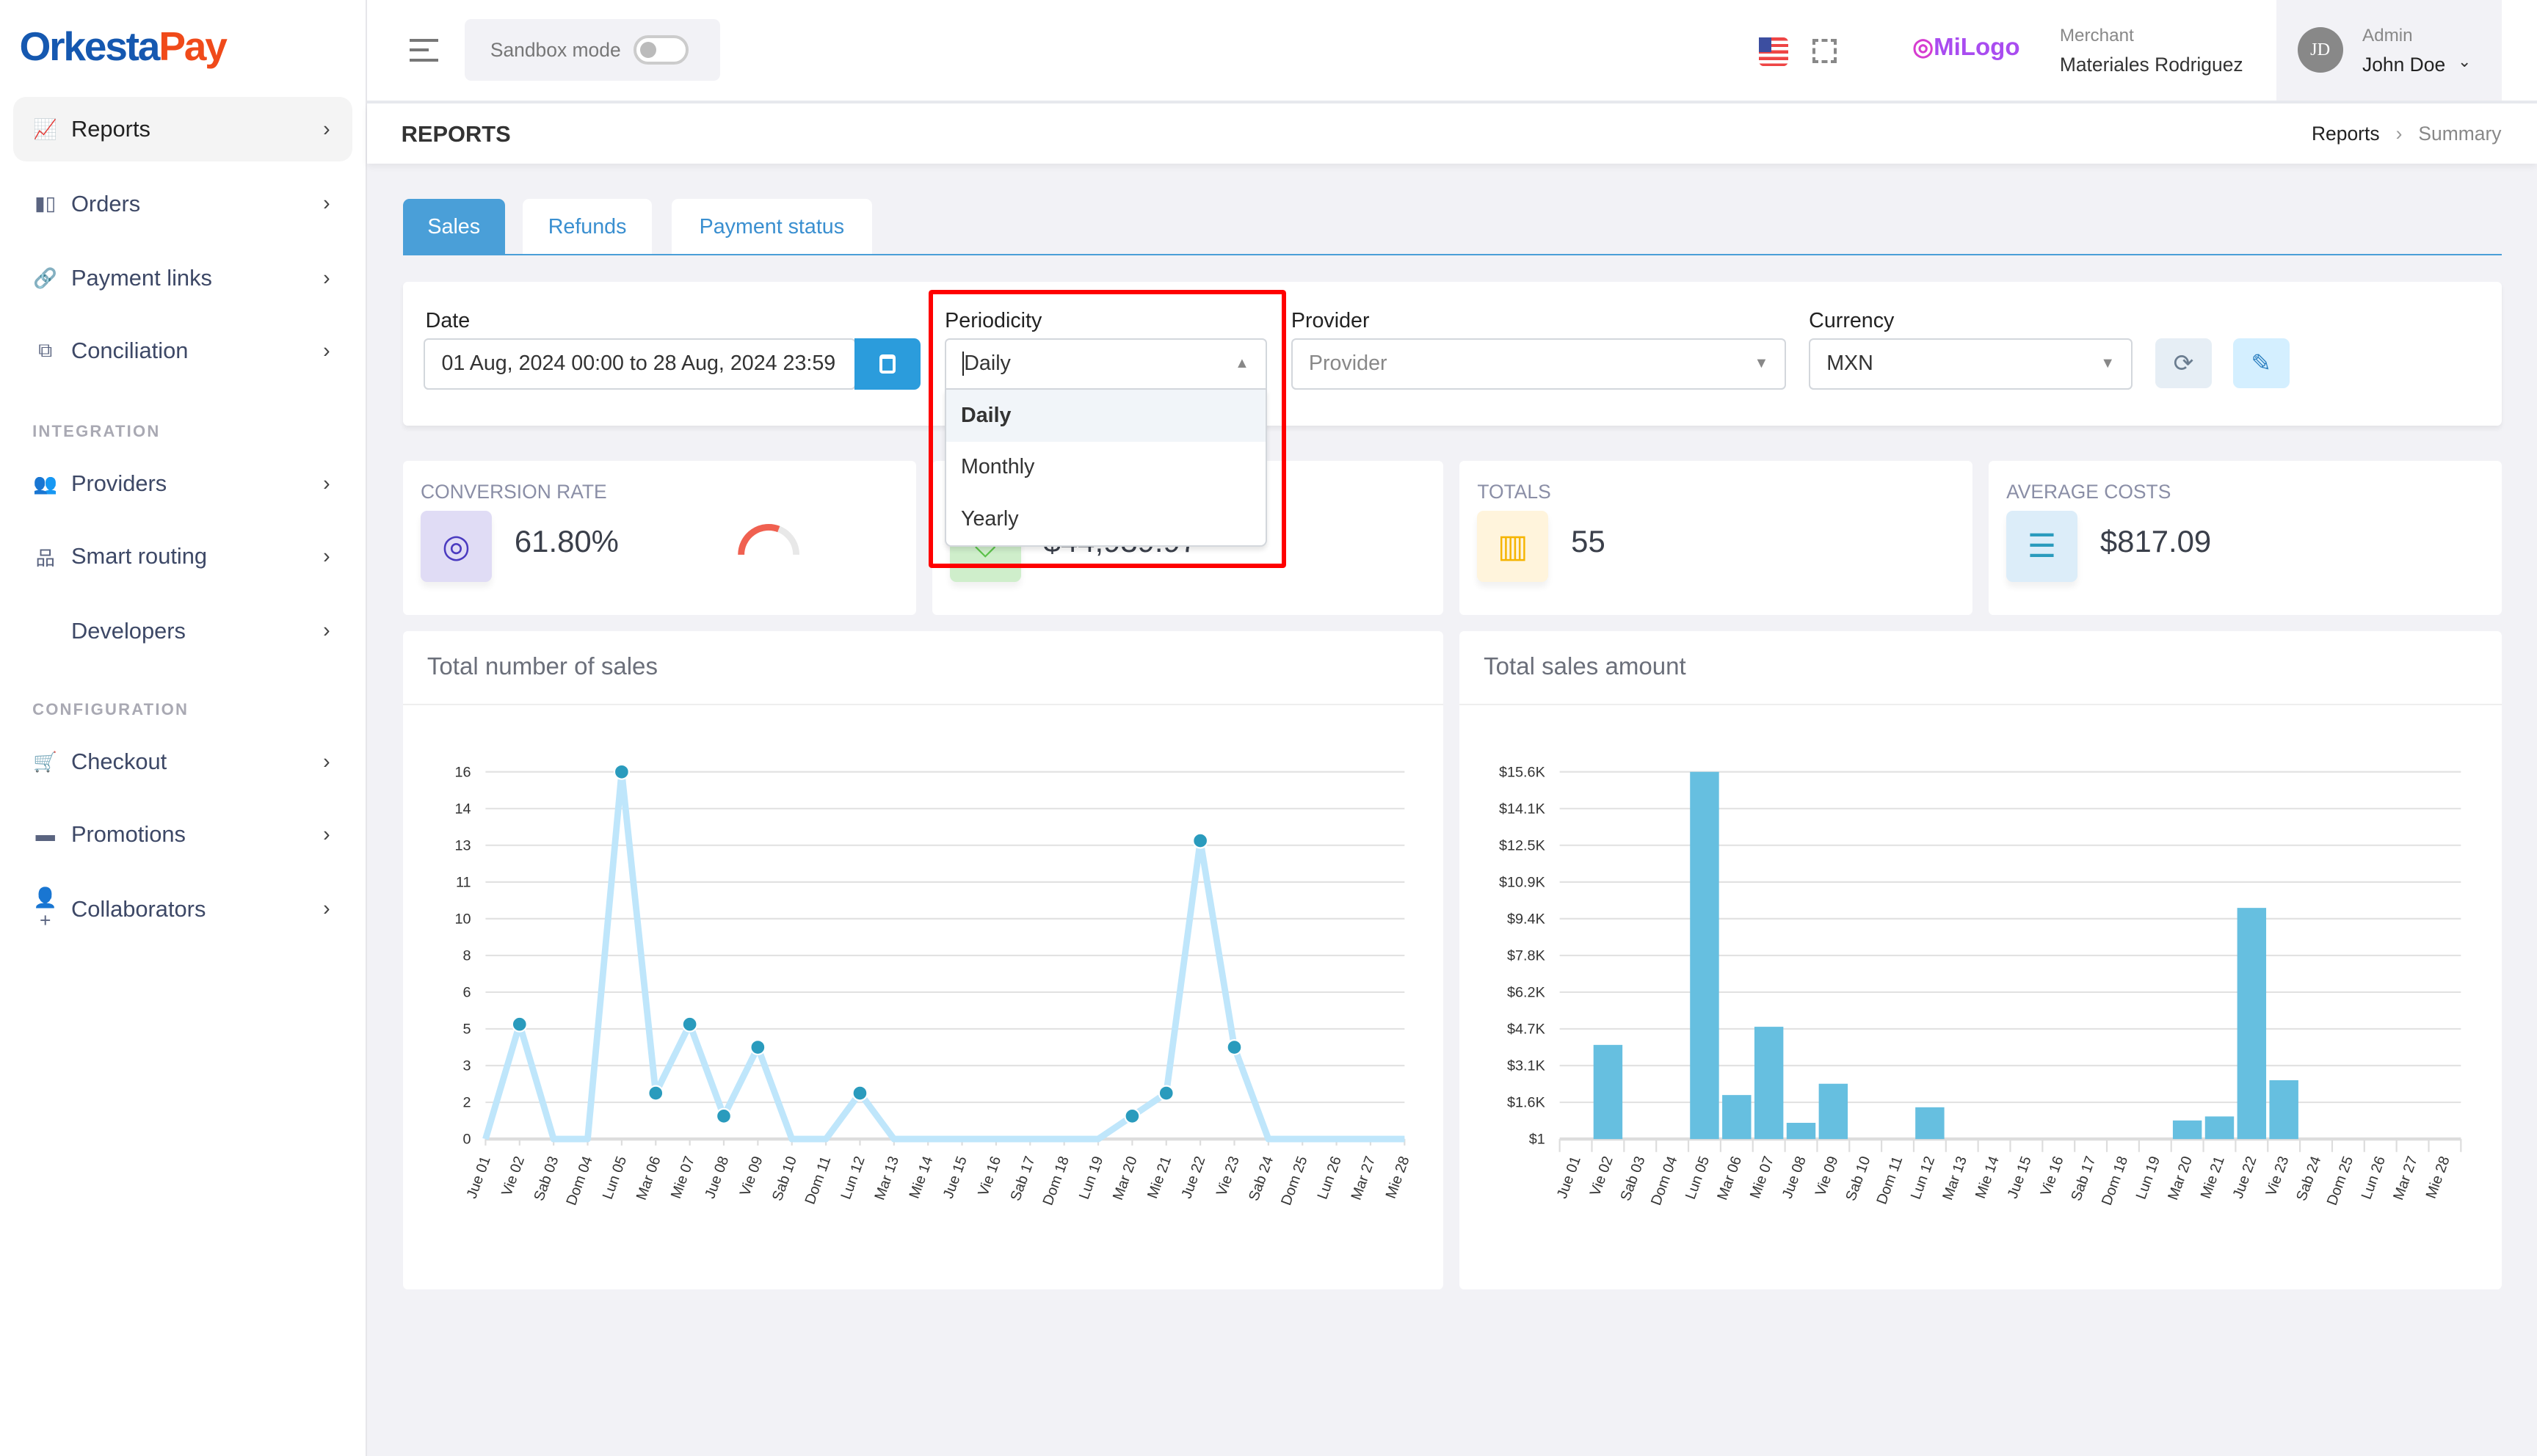  I want to click on chevron-down-icon: ⌄, so click(2465, 60).